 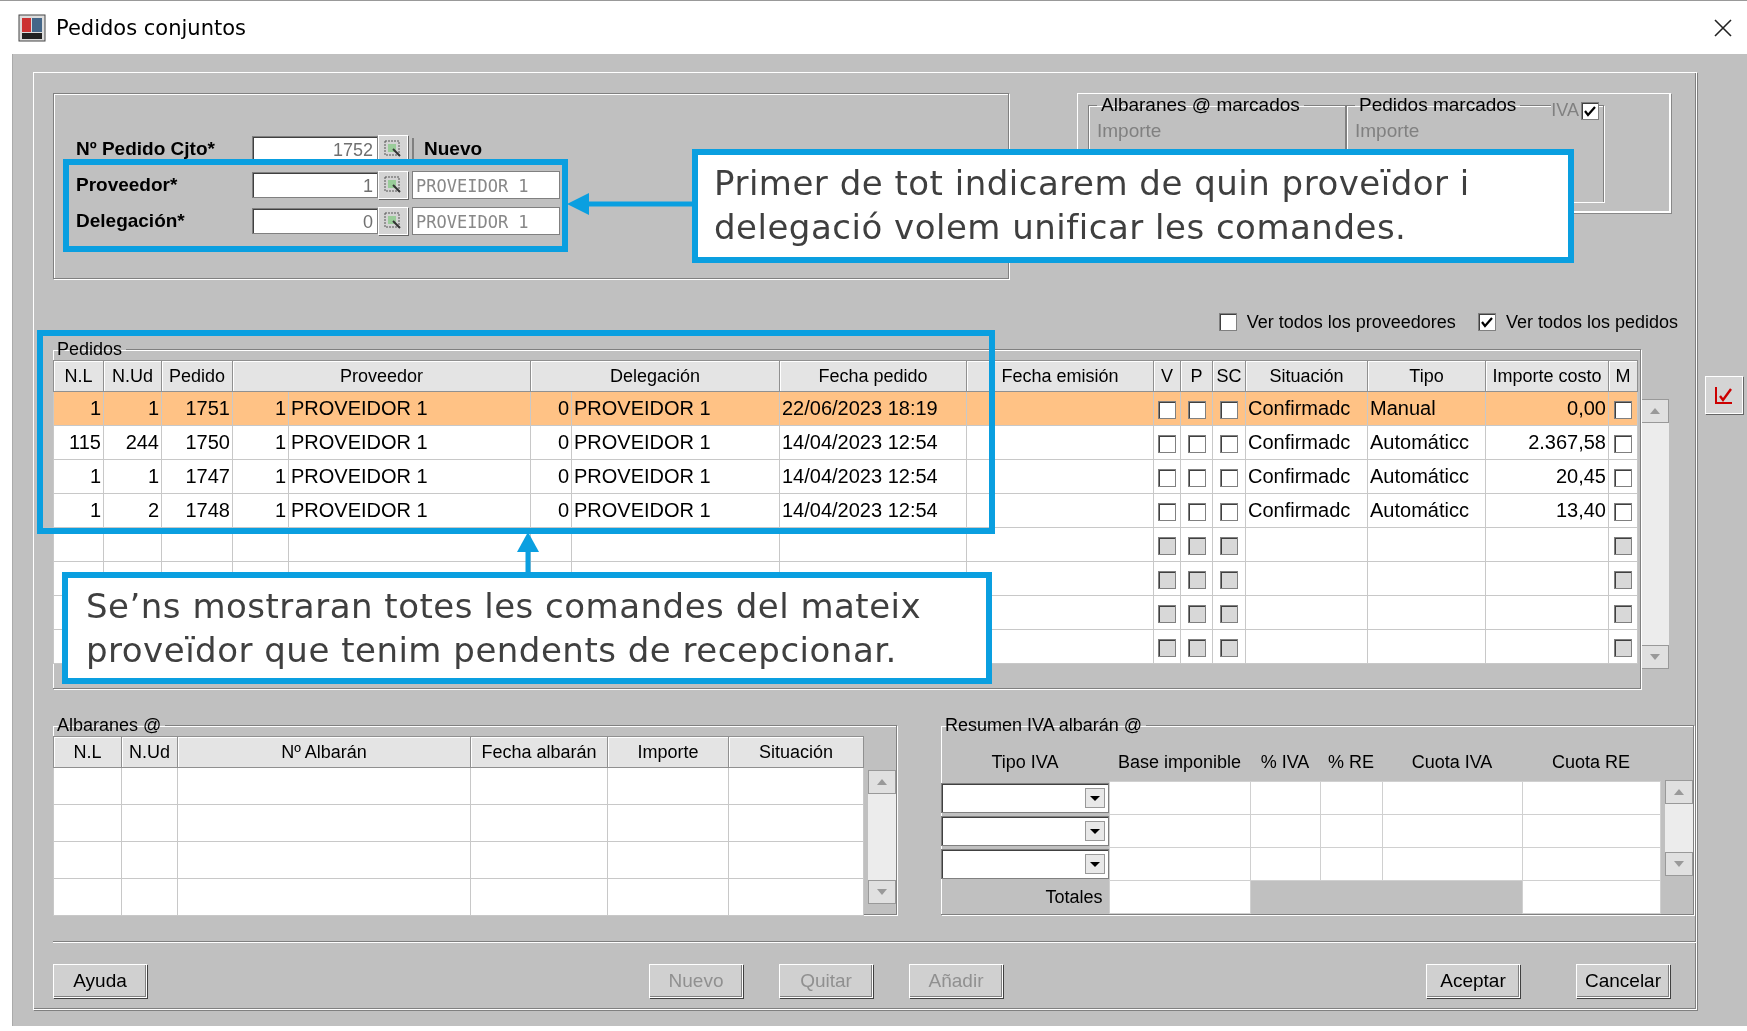 What do you see at coordinates (1044, 725) in the screenshot?
I see `group-title: Resumen IVA albarán @` at bounding box center [1044, 725].